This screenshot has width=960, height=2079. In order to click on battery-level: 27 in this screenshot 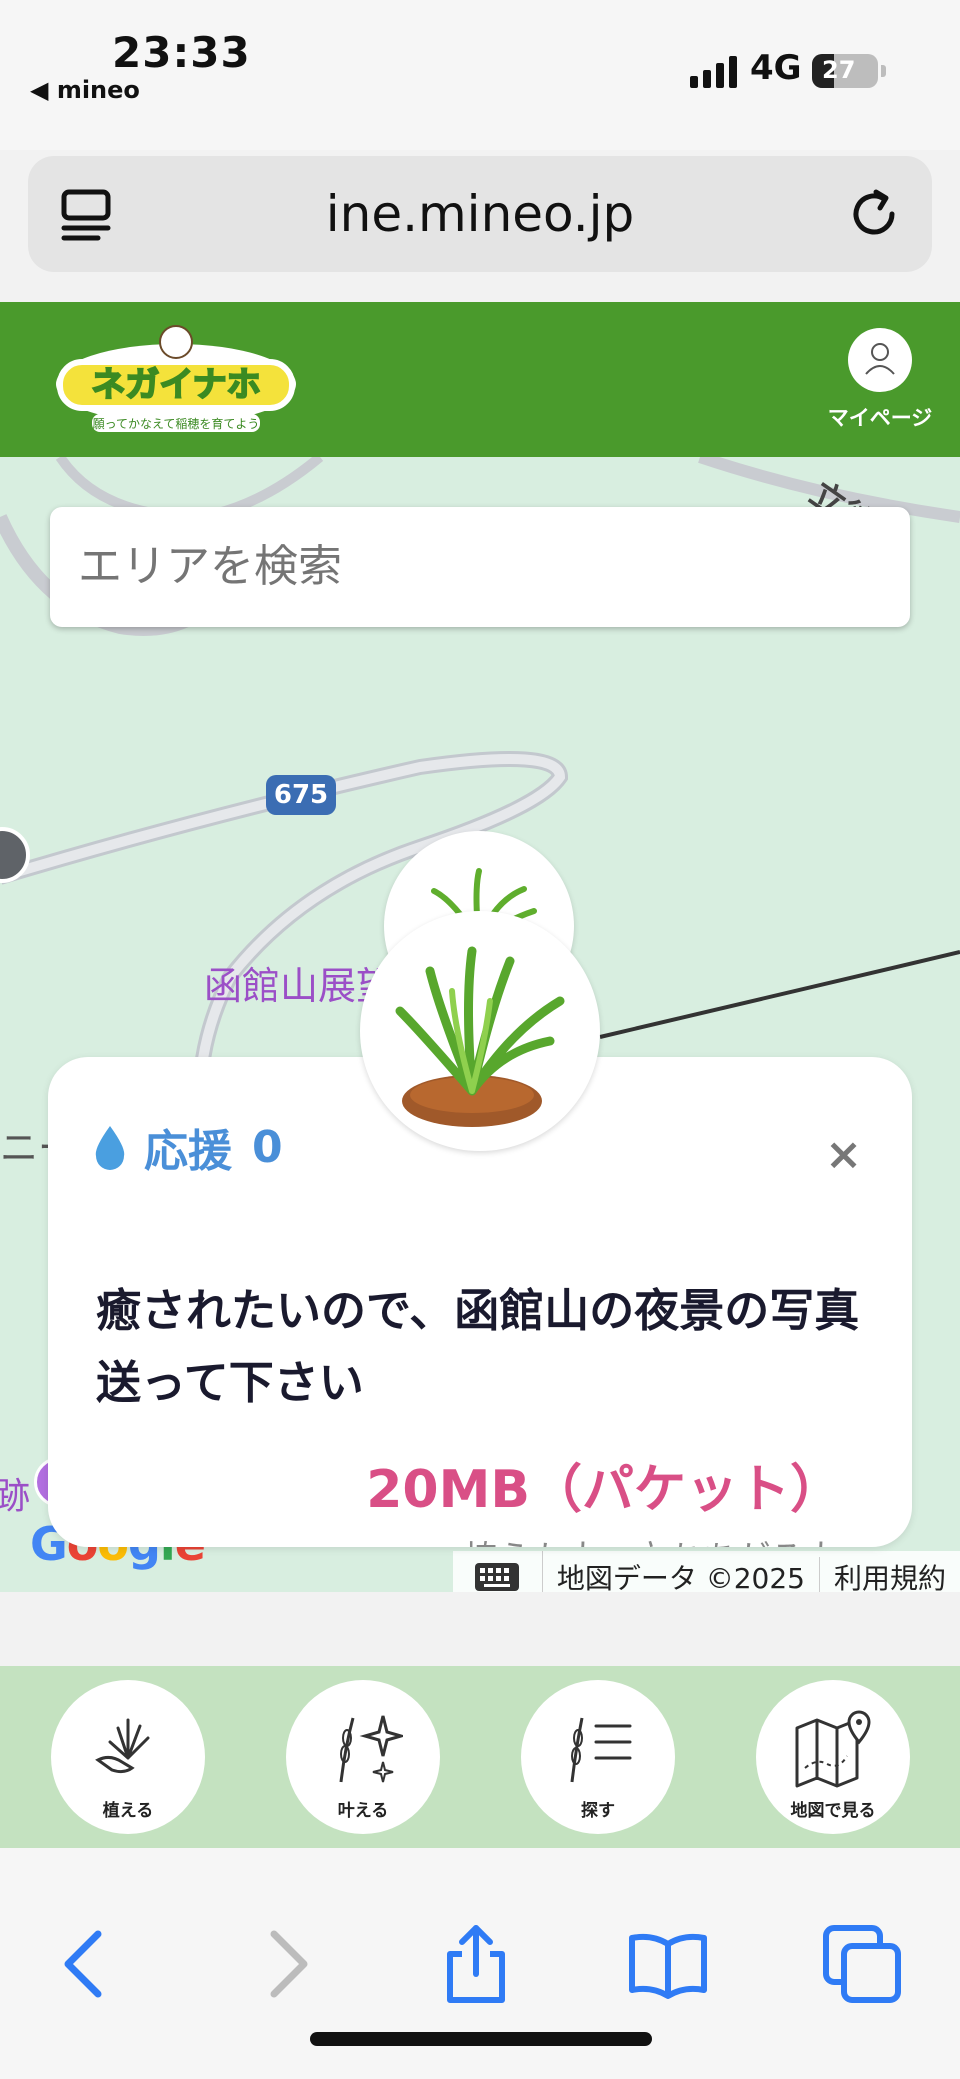, I will do `click(839, 70)`.